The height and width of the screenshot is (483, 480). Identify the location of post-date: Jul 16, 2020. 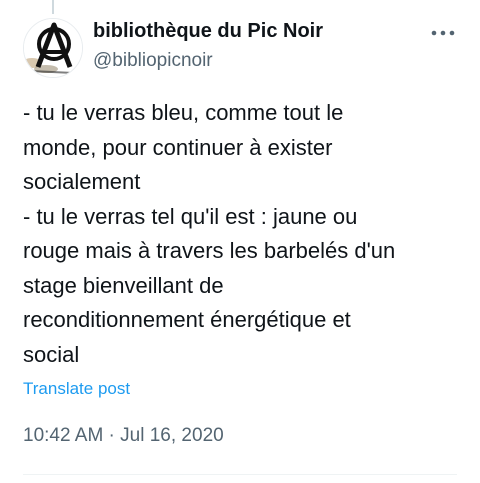
(172, 435).